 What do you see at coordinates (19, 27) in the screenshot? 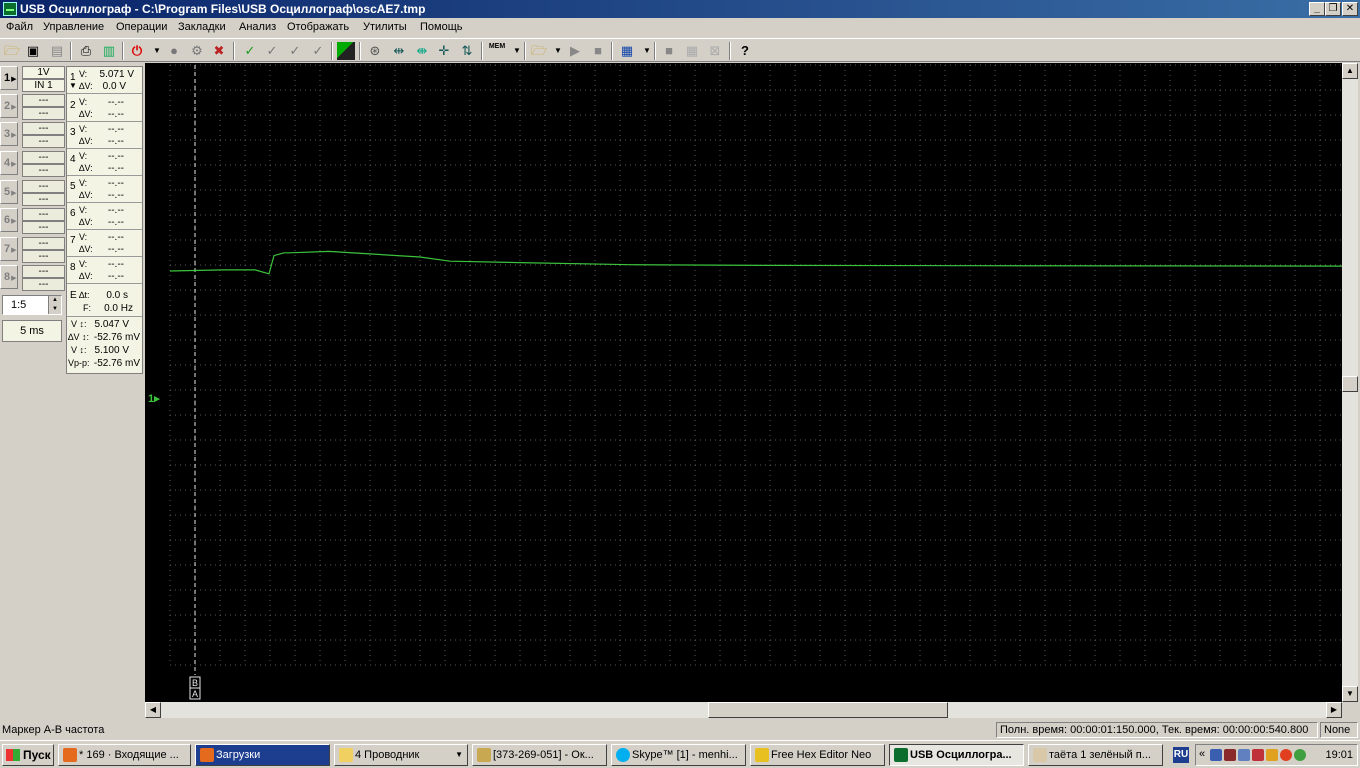
I see `menu-file: Файл` at bounding box center [19, 27].